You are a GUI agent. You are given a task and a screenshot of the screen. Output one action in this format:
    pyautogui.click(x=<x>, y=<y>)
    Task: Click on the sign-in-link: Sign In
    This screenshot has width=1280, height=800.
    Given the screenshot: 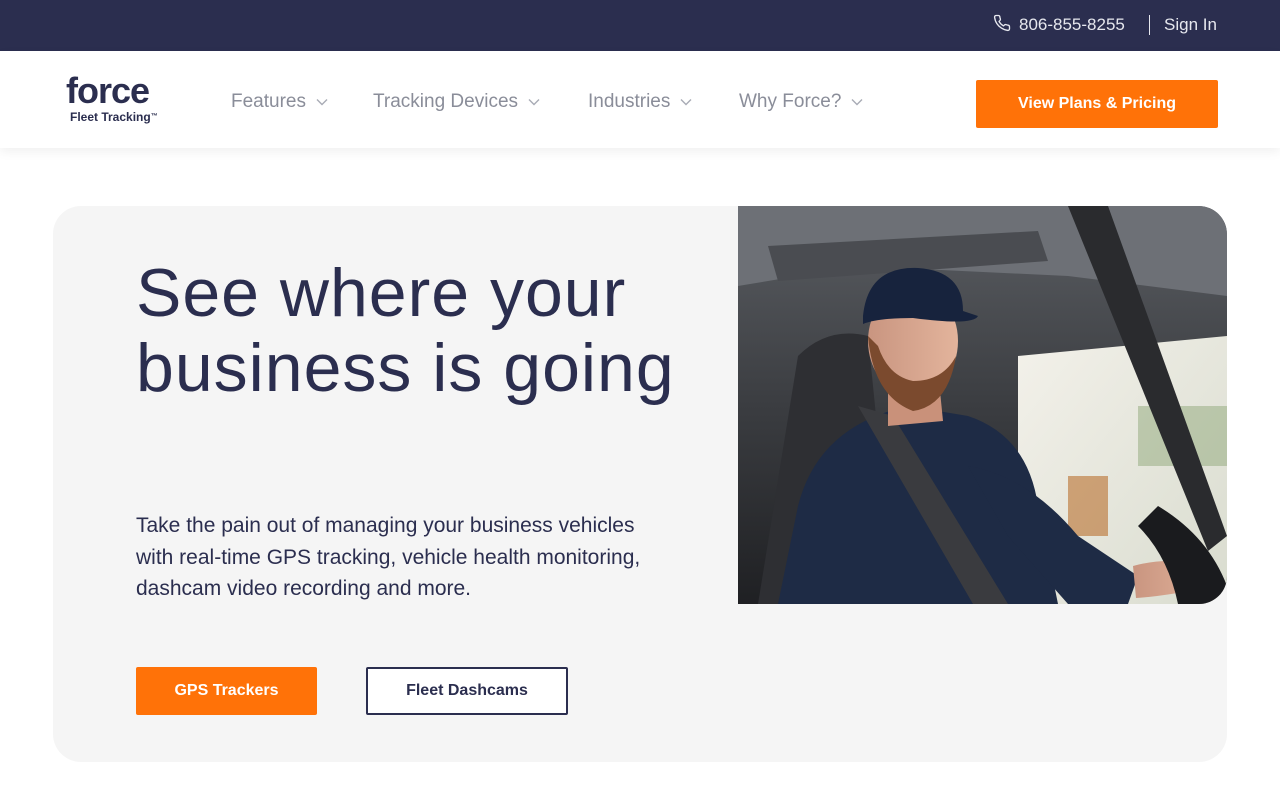 What is the action you would take?
    pyautogui.click(x=1190, y=25)
    